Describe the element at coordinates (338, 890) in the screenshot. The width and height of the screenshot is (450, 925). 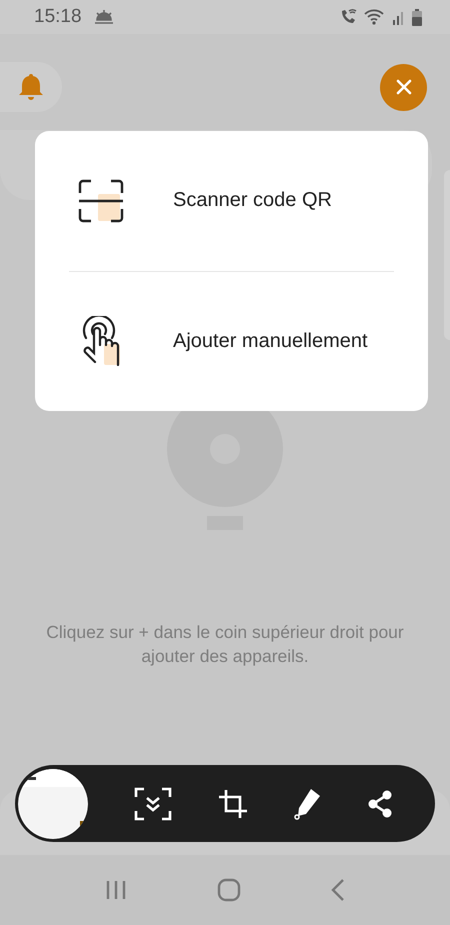
I see `back-icon` at that location.